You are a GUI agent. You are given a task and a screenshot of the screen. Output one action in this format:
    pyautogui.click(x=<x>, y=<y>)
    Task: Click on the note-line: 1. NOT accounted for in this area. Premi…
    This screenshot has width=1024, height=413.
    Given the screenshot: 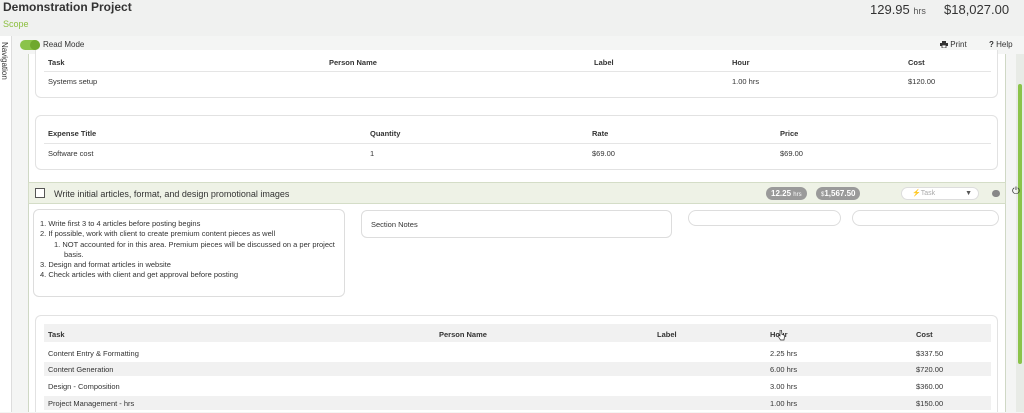 What is the action you would take?
    pyautogui.click(x=194, y=244)
    